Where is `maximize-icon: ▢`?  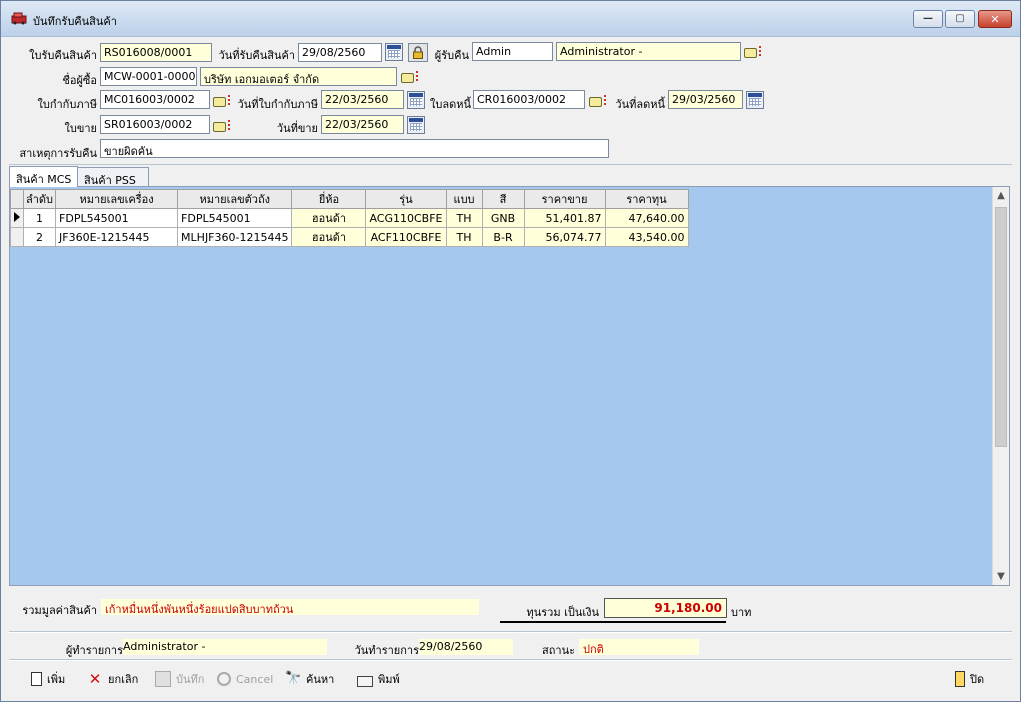
maximize-icon: ▢ is located at coordinates (960, 18).